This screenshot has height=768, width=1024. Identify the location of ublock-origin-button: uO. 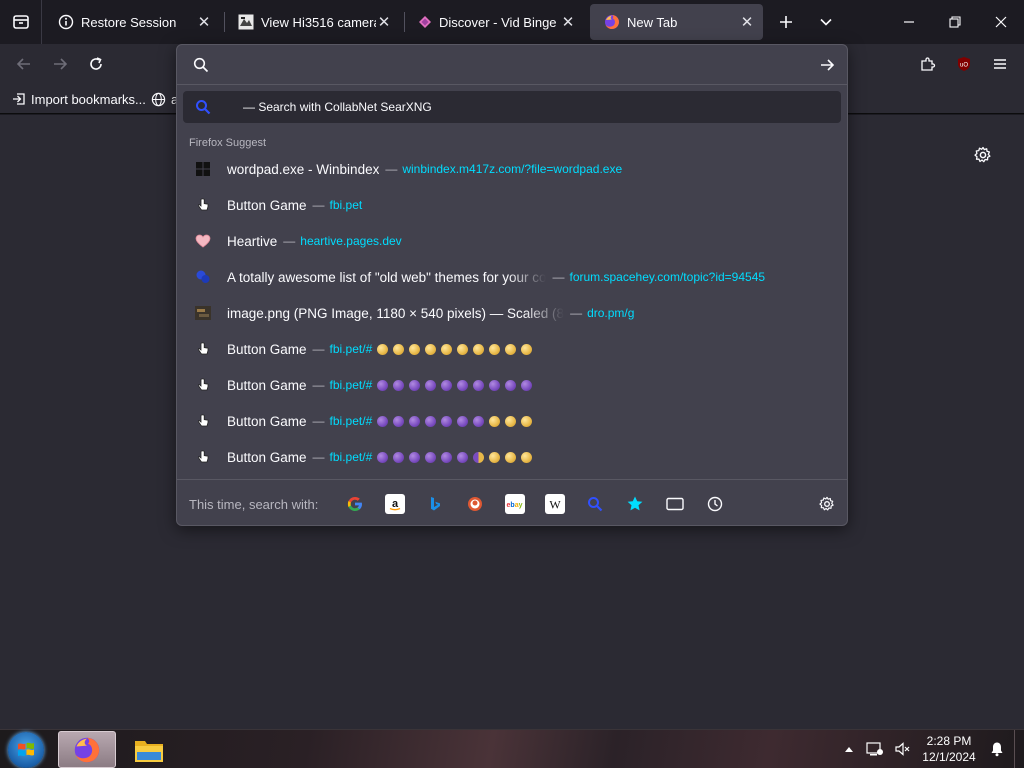
(964, 64).